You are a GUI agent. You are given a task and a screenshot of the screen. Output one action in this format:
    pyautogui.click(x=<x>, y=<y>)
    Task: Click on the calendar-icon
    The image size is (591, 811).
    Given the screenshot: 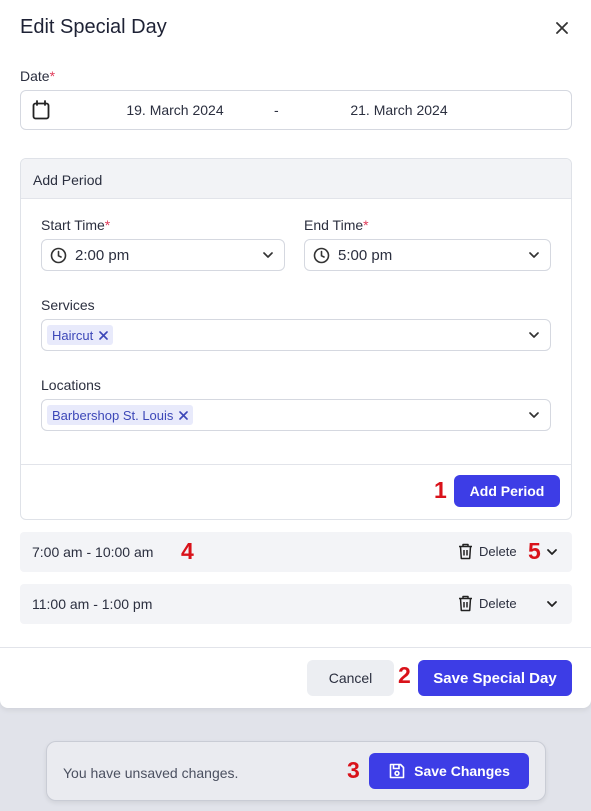 What is the action you would take?
    pyautogui.click(x=41, y=110)
    